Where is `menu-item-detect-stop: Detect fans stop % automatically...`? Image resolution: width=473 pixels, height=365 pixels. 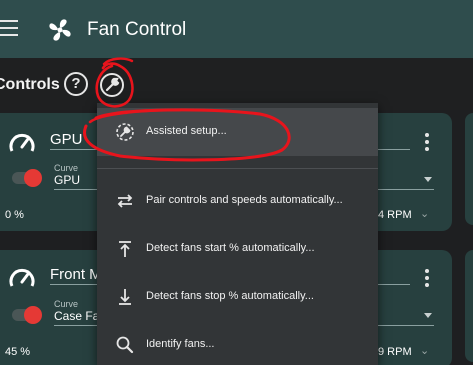
menu-item-detect-stop: Detect fans stop % automatically... is located at coordinates (237, 297).